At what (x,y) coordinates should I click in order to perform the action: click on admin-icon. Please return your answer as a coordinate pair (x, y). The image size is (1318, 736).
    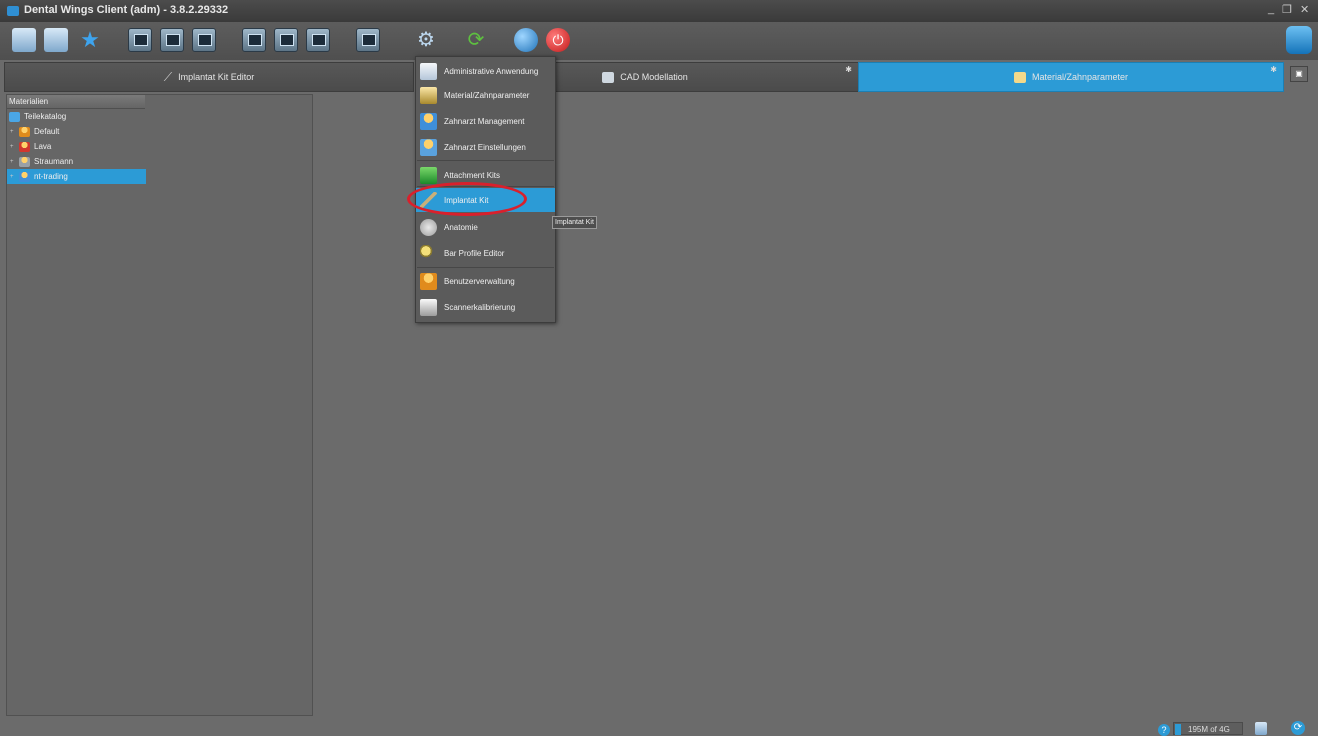
    Looking at the image, I should click on (428, 71).